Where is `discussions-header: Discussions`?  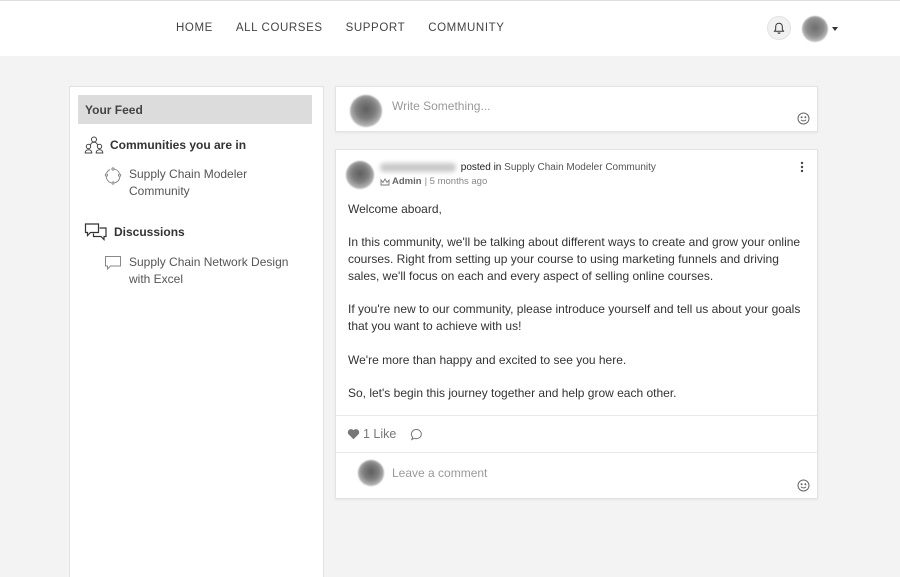
discussions-header: Discussions is located at coordinates (134, 232).